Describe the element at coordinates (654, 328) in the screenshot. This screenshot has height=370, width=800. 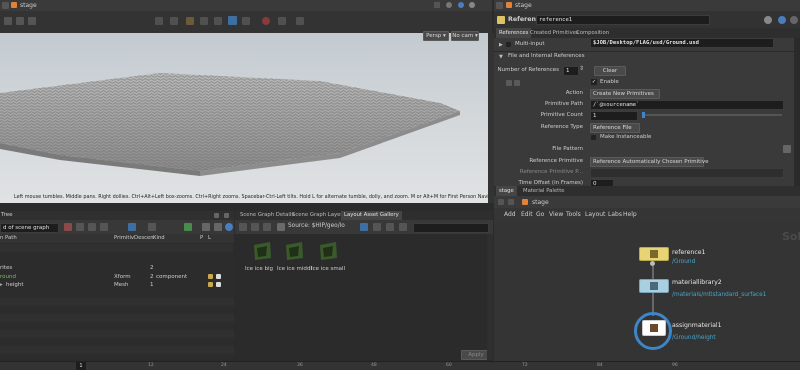
I see `assignmaterial1-node` at that location.